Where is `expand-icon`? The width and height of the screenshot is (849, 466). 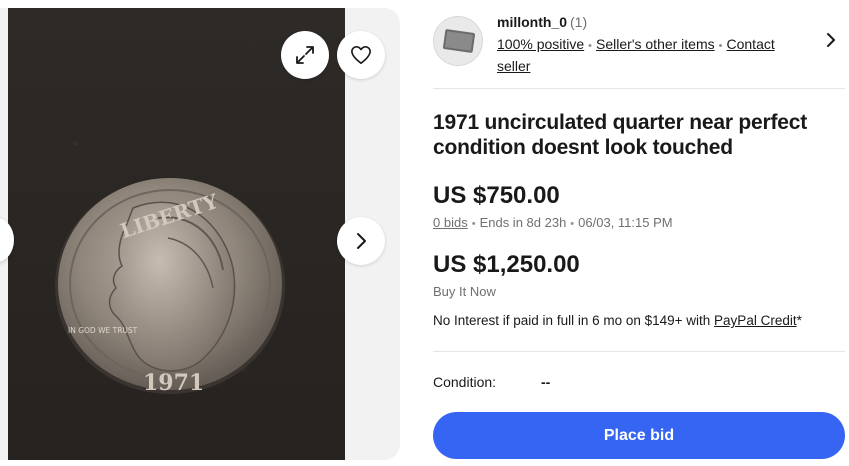
expand-icon is located at coordinates (305, 55).